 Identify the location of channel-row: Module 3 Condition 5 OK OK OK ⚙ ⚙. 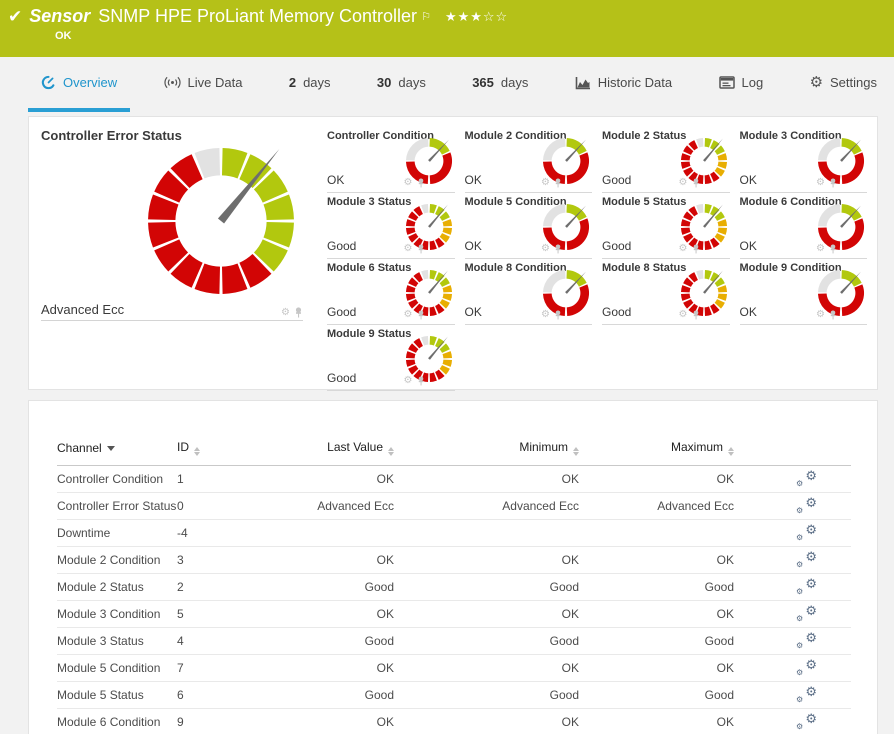
(454, 614).